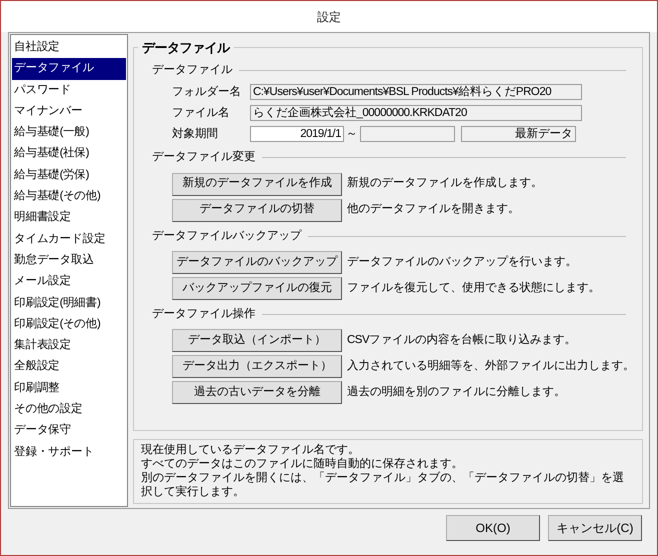 This screenshot has height=556, width=658. Describe the element at coordinates (192, 70) in the screenshot. I see `section-heading: データファイル` at that location.